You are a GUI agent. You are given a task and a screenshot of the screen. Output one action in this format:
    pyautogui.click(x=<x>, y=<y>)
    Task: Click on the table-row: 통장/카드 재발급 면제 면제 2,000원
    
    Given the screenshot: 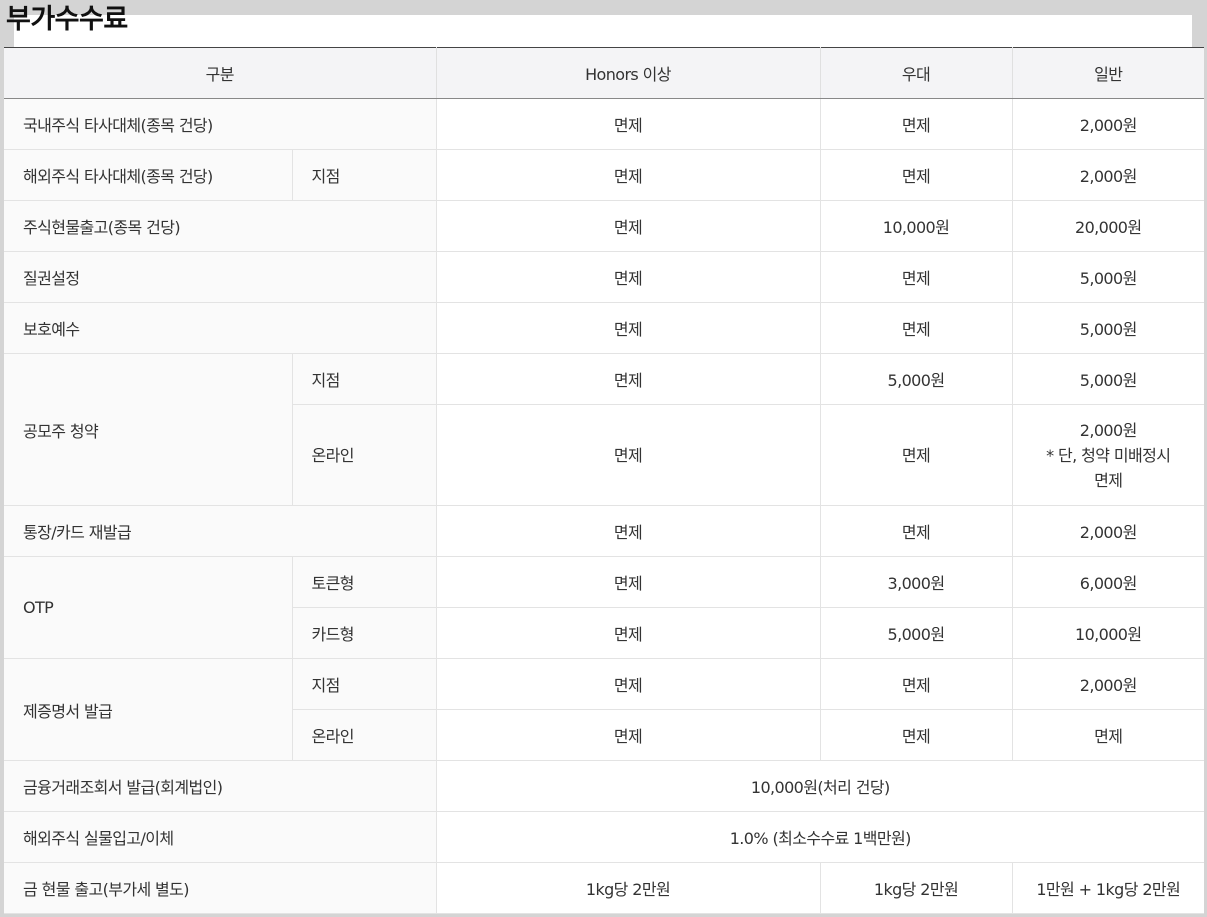 What is the action you would take?
    pyautogui.click(x=604, y=531)
    